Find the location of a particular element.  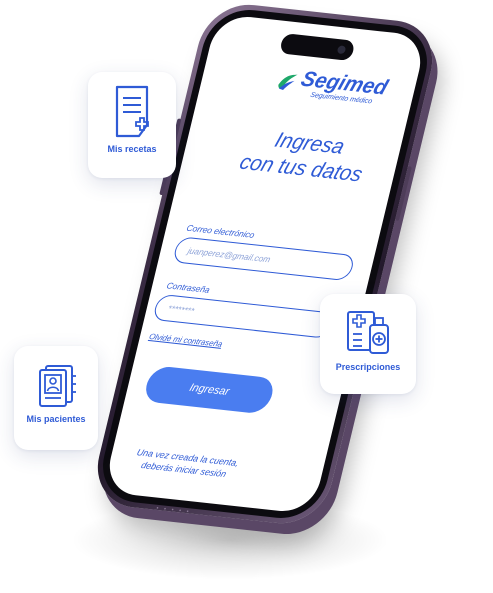

password-field: ******** is located at coordinates (244, 316).